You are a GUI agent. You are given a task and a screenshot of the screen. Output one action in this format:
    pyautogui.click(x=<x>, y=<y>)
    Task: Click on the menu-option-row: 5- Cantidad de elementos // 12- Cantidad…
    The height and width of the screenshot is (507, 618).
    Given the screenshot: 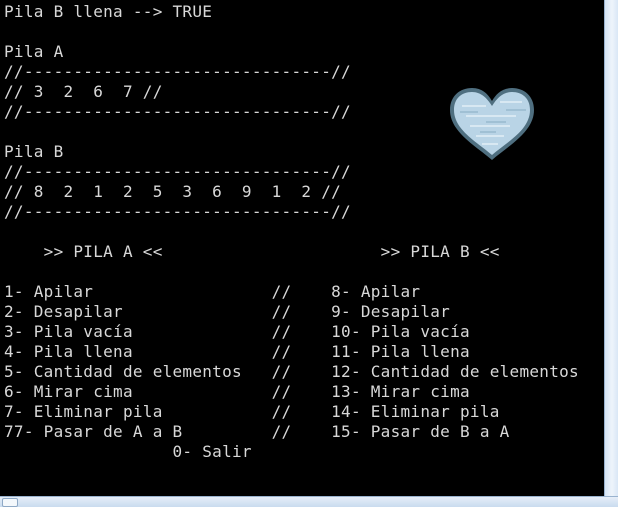 What is the action you would take?
    pyautogui.click(x=291, y=371)
    